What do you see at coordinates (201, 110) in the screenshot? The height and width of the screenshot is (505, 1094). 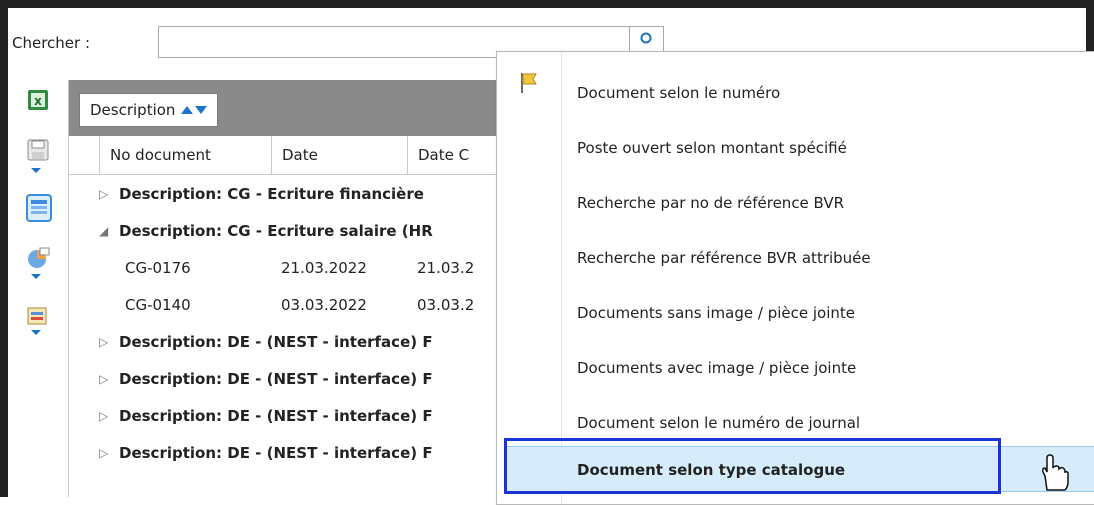 I see `sort-descending-icon` at bounding box center [201, 110].